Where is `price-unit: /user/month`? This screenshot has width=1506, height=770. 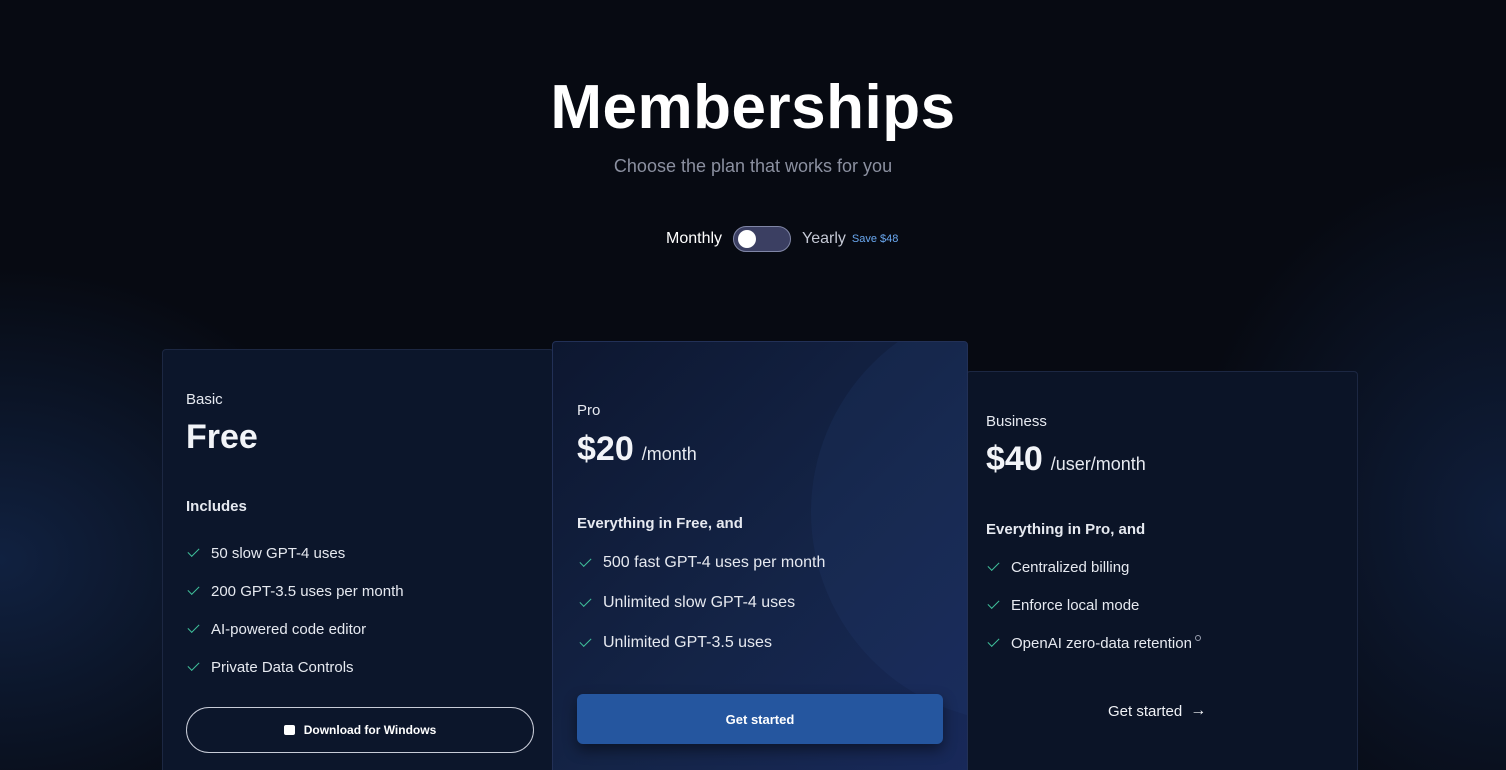 price-unit: /user/month is located at coordinates (1098, 464).